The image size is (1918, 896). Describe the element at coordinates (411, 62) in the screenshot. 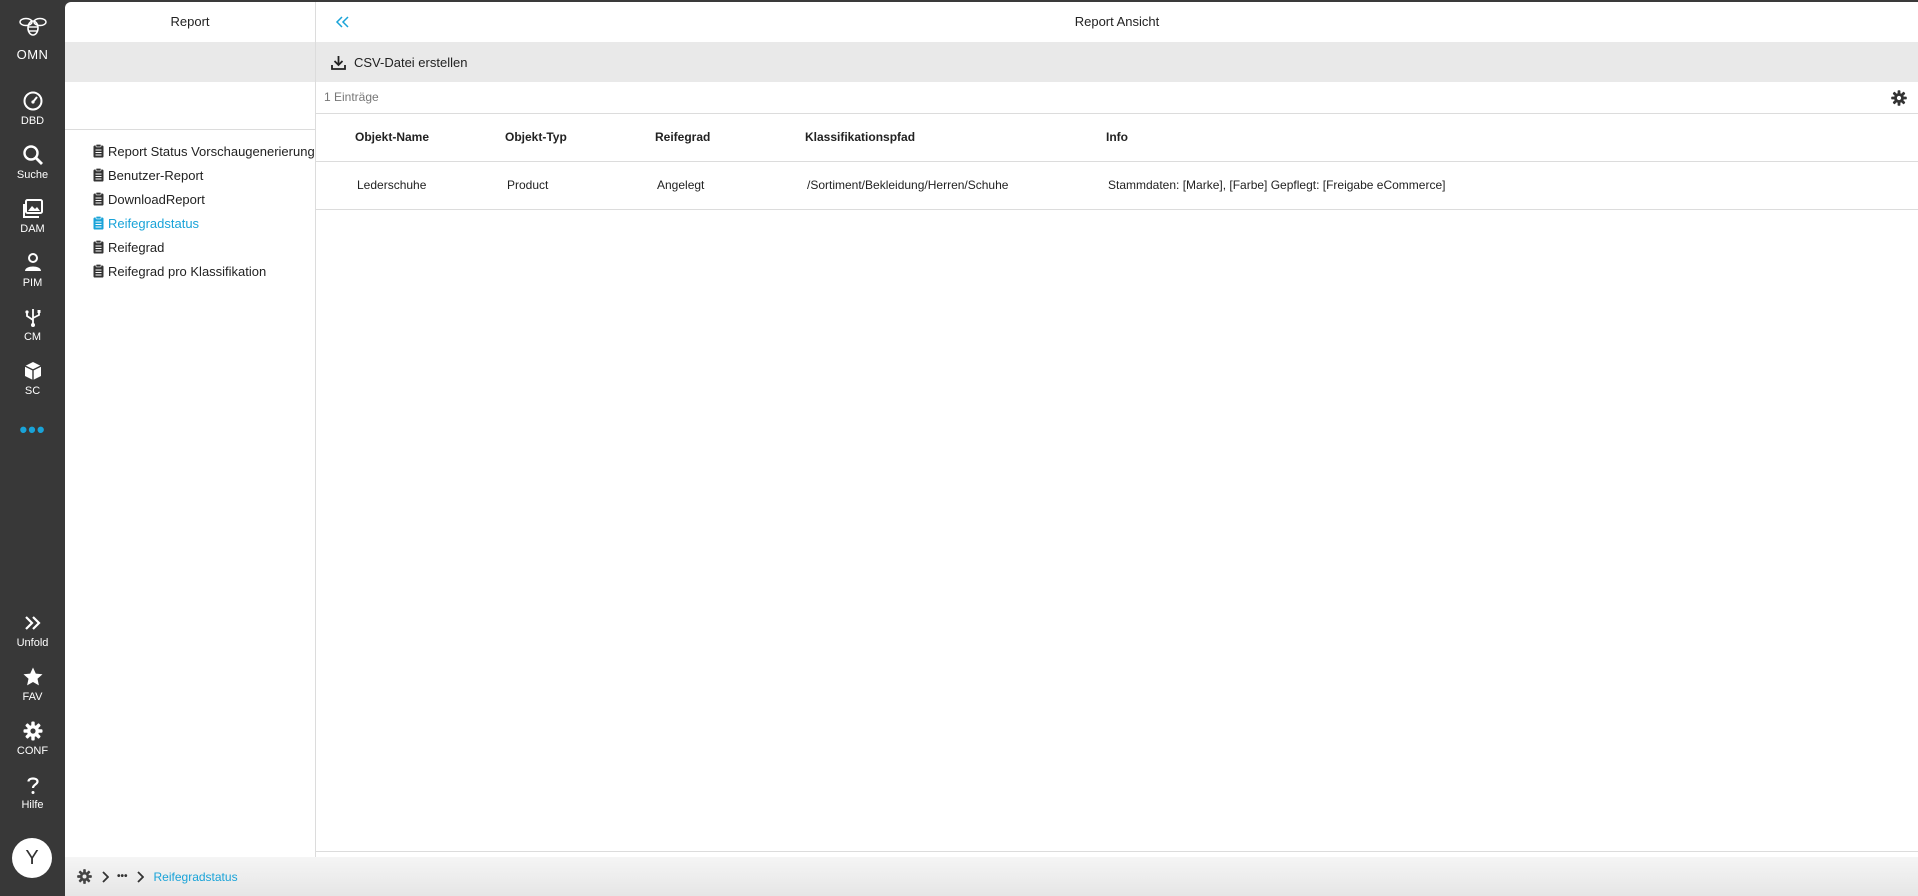

I see `create-csv-label: CSV-Datei erstellen` at that location.